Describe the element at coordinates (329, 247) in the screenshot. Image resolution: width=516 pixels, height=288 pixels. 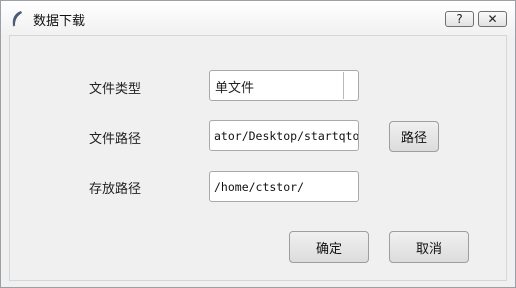
I see `ok-button: 确定` at that location.